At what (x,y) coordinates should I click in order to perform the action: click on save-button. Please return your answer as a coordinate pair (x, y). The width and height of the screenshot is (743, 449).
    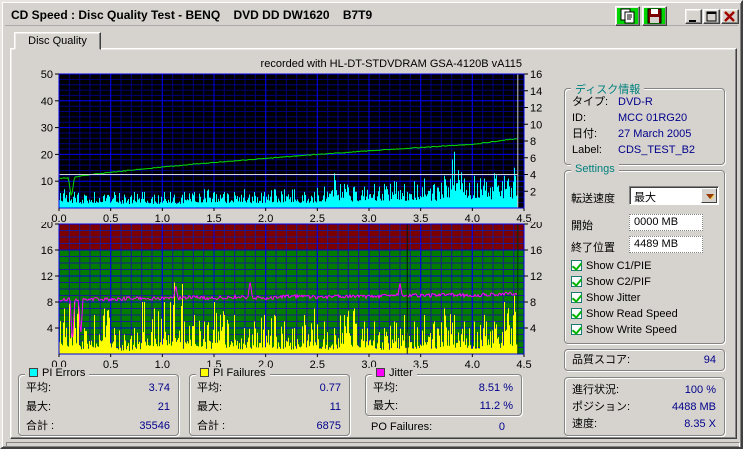
    Looking at the image, I should click on (654, 16).